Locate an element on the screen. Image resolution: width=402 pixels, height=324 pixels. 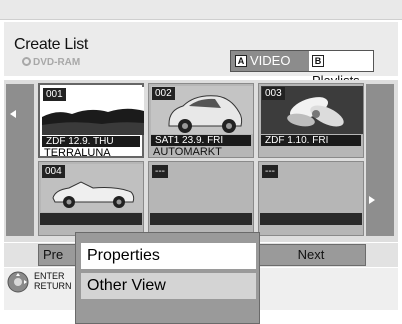
program-cell-003: 003 ZDF 1.10. FRI is located at coordinates (311, 120).